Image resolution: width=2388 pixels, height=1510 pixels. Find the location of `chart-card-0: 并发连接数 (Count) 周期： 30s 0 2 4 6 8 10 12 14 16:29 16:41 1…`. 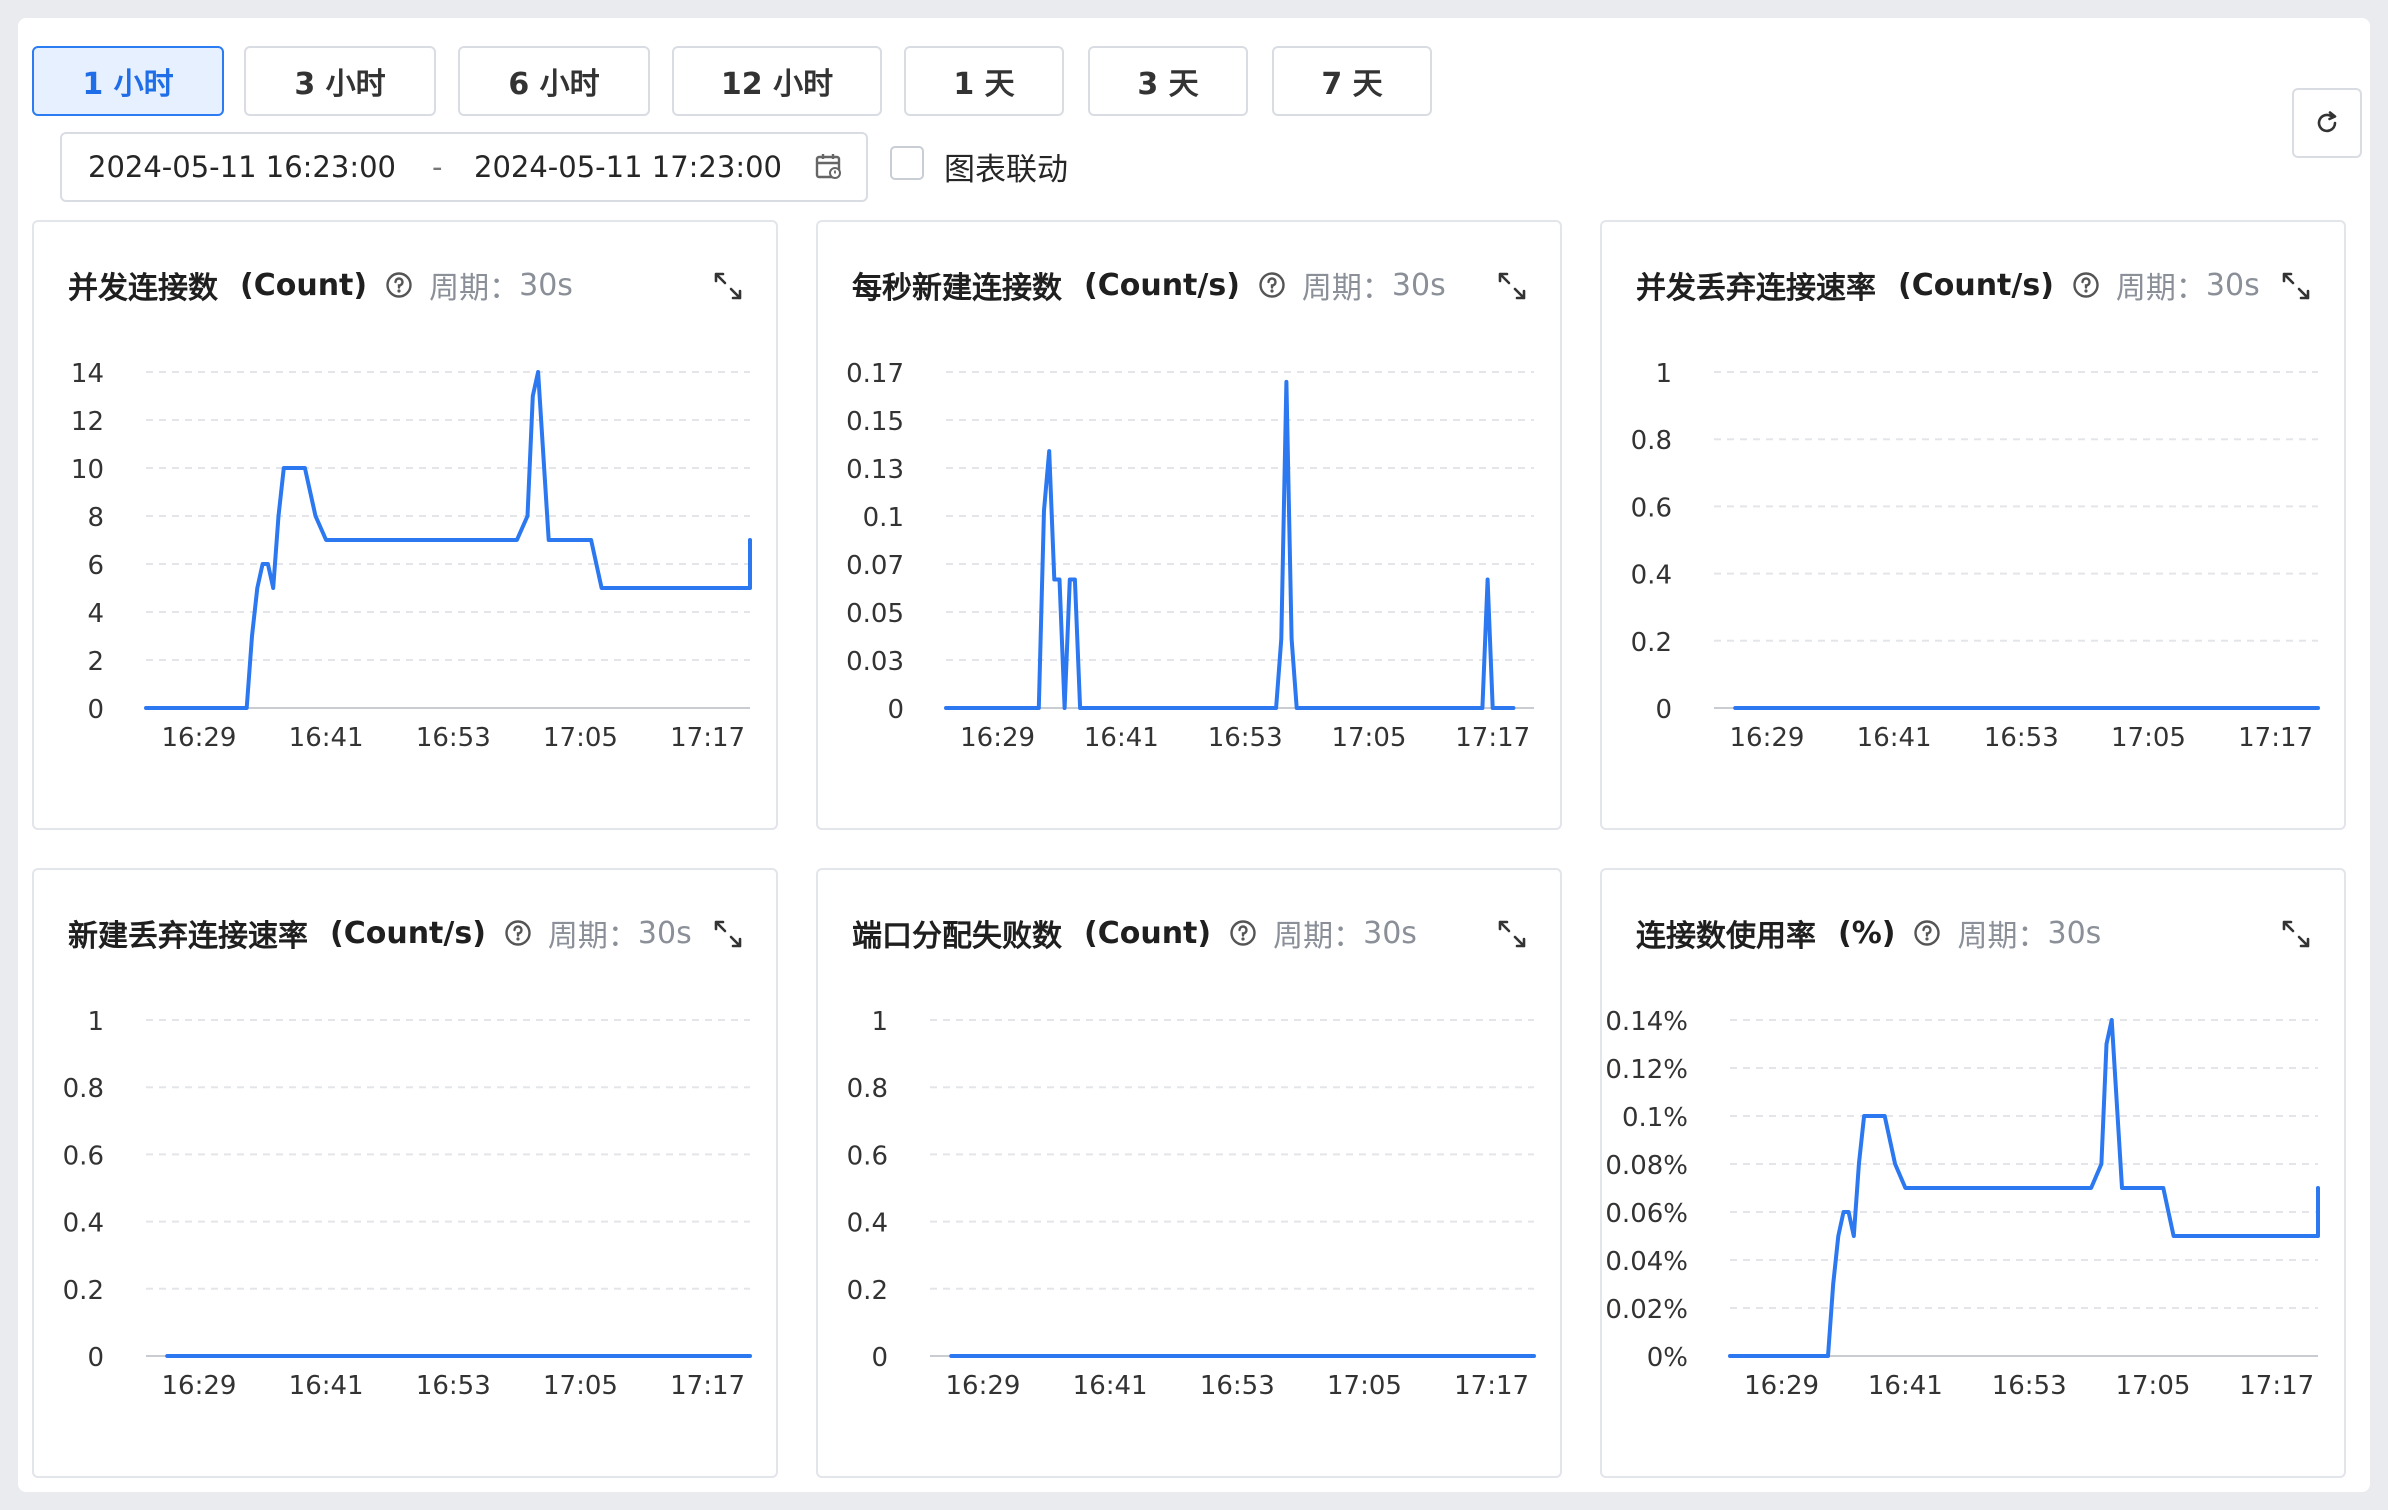

chart-card-0: 并发连接数 (Count) 周期： 30s 0 2 4 6 8 10 12 14 16:29 16:41 1… is located at coordinates (405, 525).